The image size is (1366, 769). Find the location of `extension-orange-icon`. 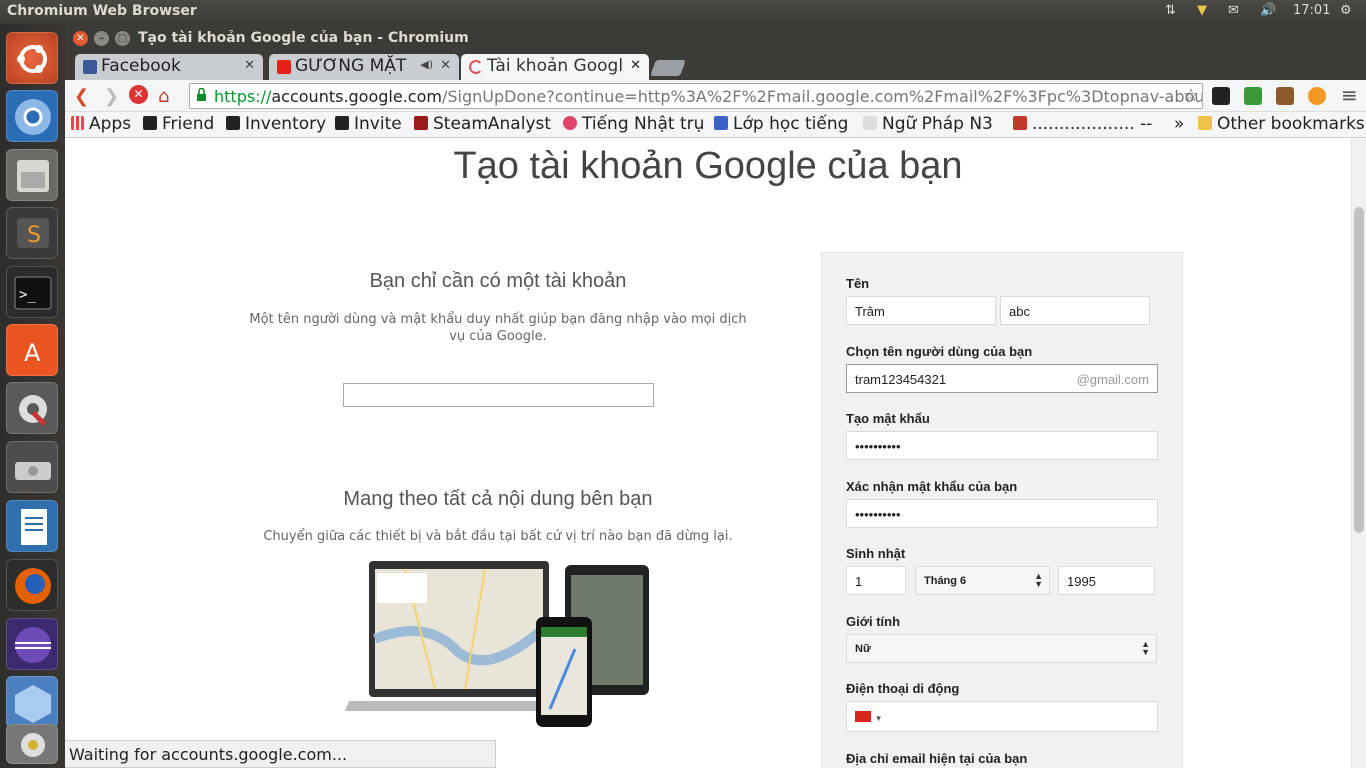

extension-orange-icon is located at coordinates (1317, 96).